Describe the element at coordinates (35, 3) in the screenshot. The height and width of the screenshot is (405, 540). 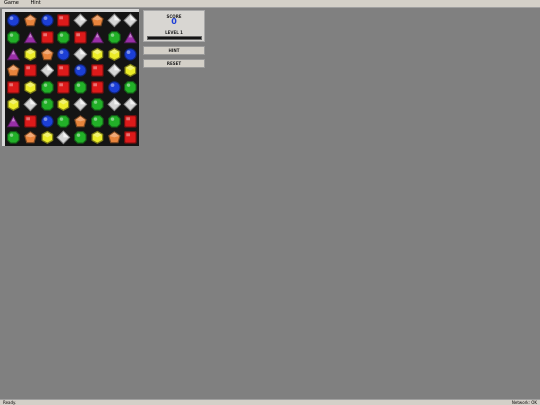
I see `menu-hint: Hint` at that location.